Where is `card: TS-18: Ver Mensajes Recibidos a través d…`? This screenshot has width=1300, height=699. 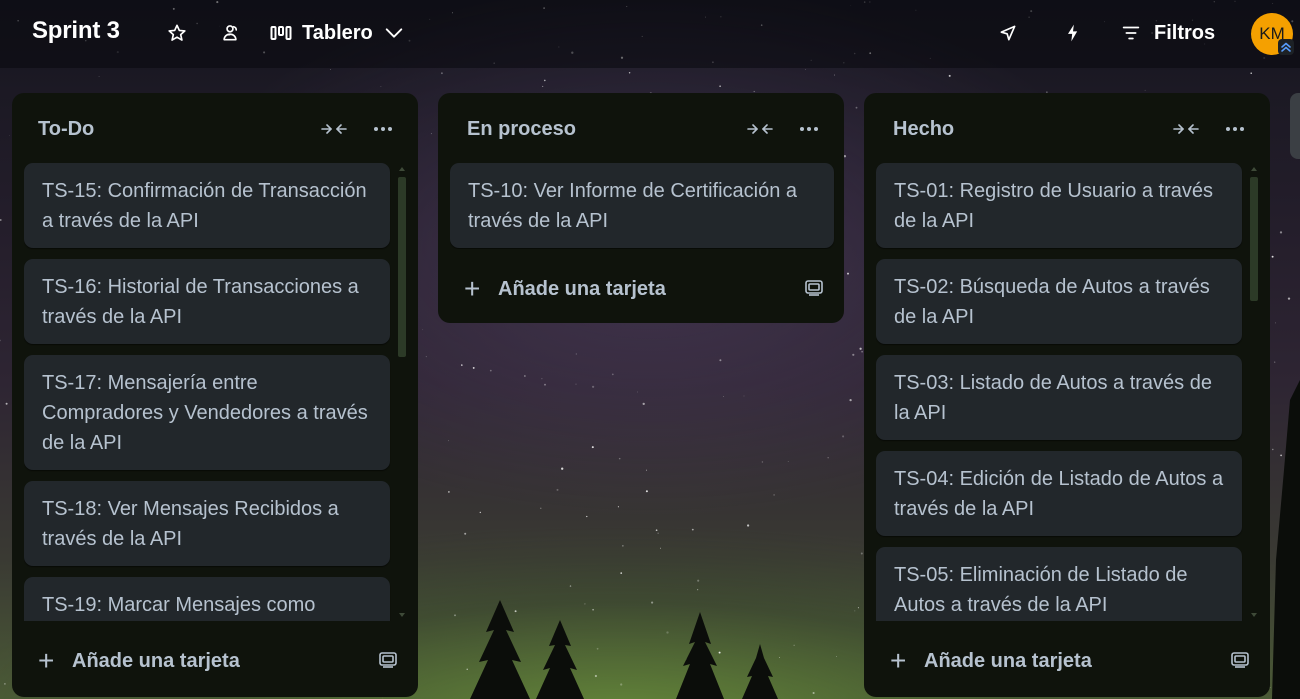
card: TS-18: Ver Mensajes Recibidos a través d… is located at coordinates (207, 523).